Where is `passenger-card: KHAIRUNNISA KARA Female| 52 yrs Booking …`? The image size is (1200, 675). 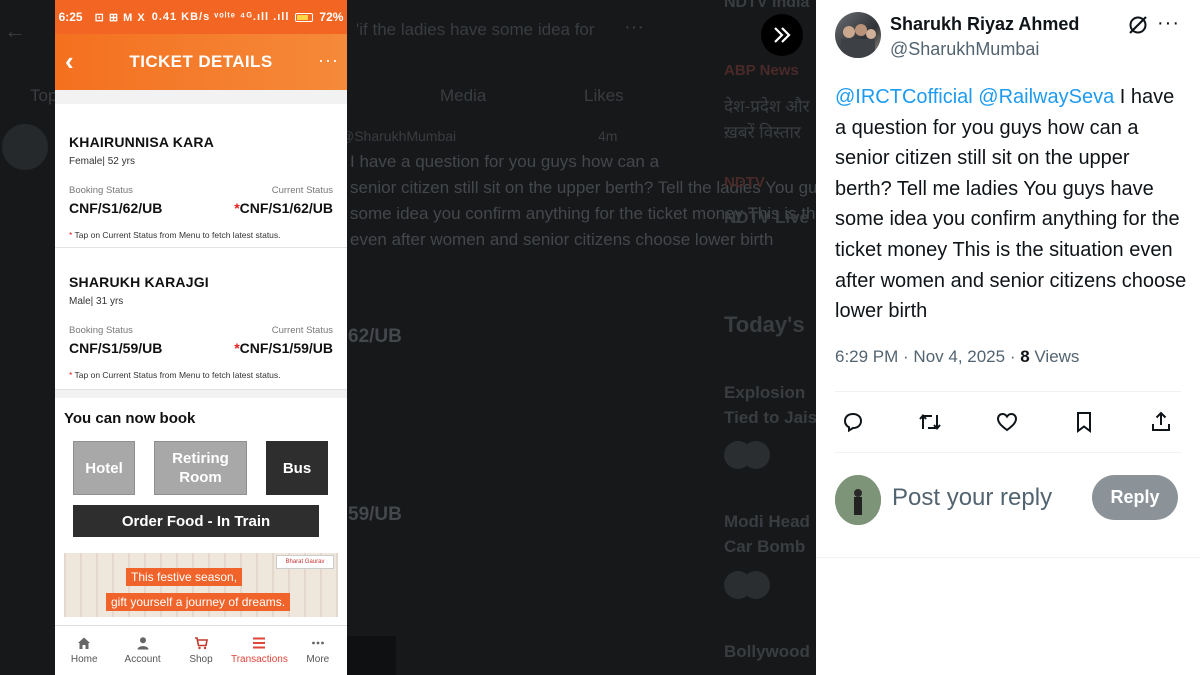
passenger-card: KHAIRUNNISA KARA Female| 52 yrs Booking … is located at coordinates (201, 176).